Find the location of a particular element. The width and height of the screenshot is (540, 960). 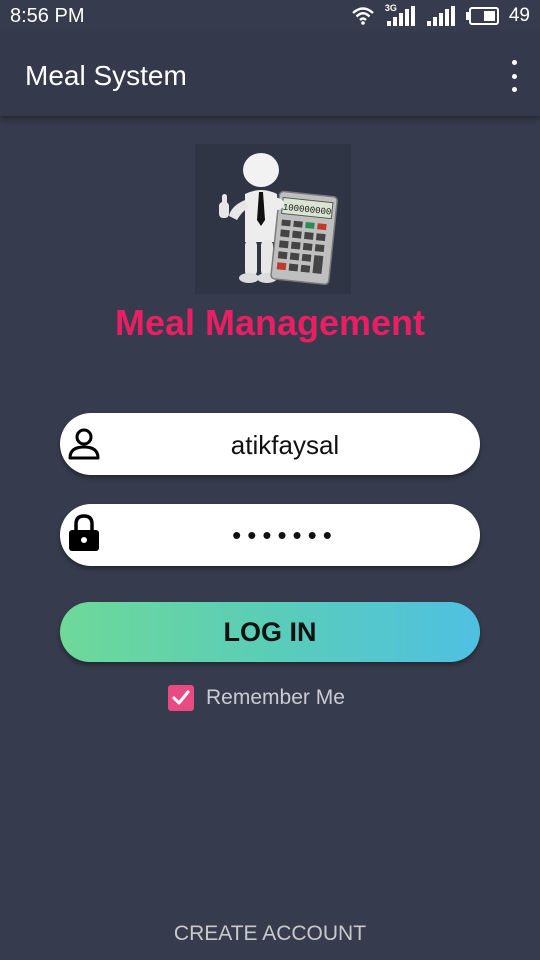

battery-level: 49 is located at coordinates (519, 15).